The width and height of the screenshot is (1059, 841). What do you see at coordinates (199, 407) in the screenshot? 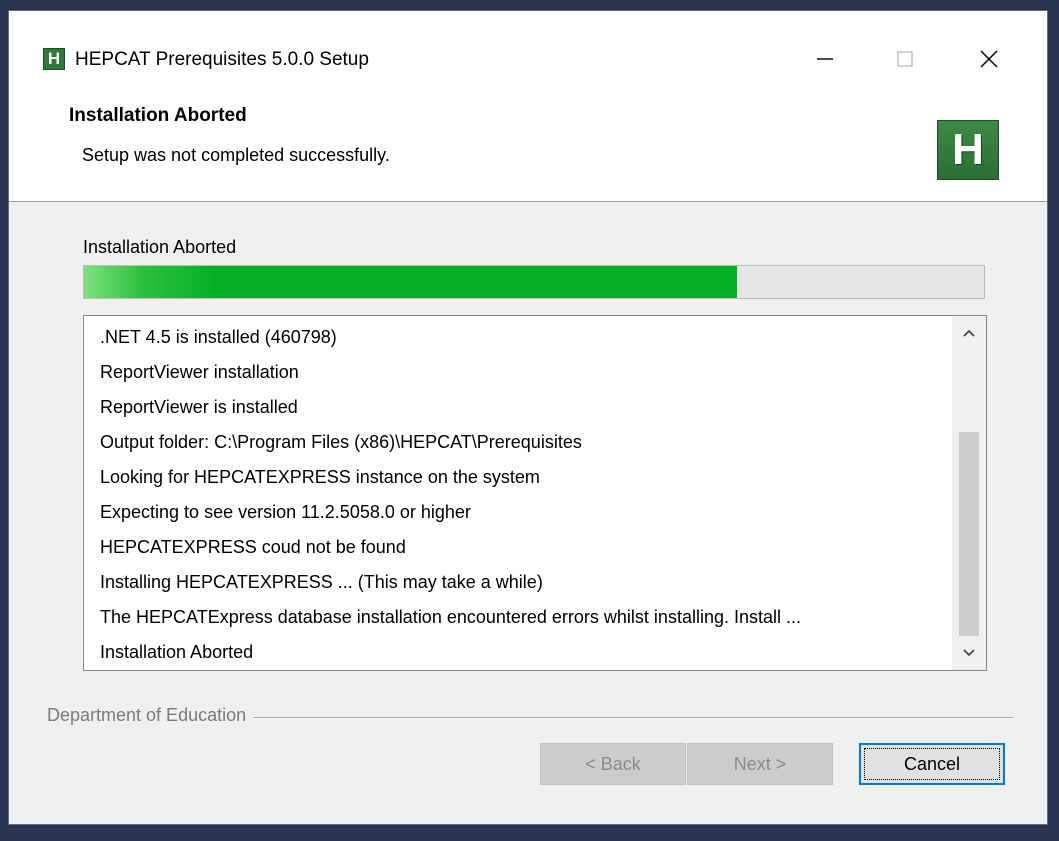
I see `log-line: ReportViewer is installed` at bounding box center [199, 407].